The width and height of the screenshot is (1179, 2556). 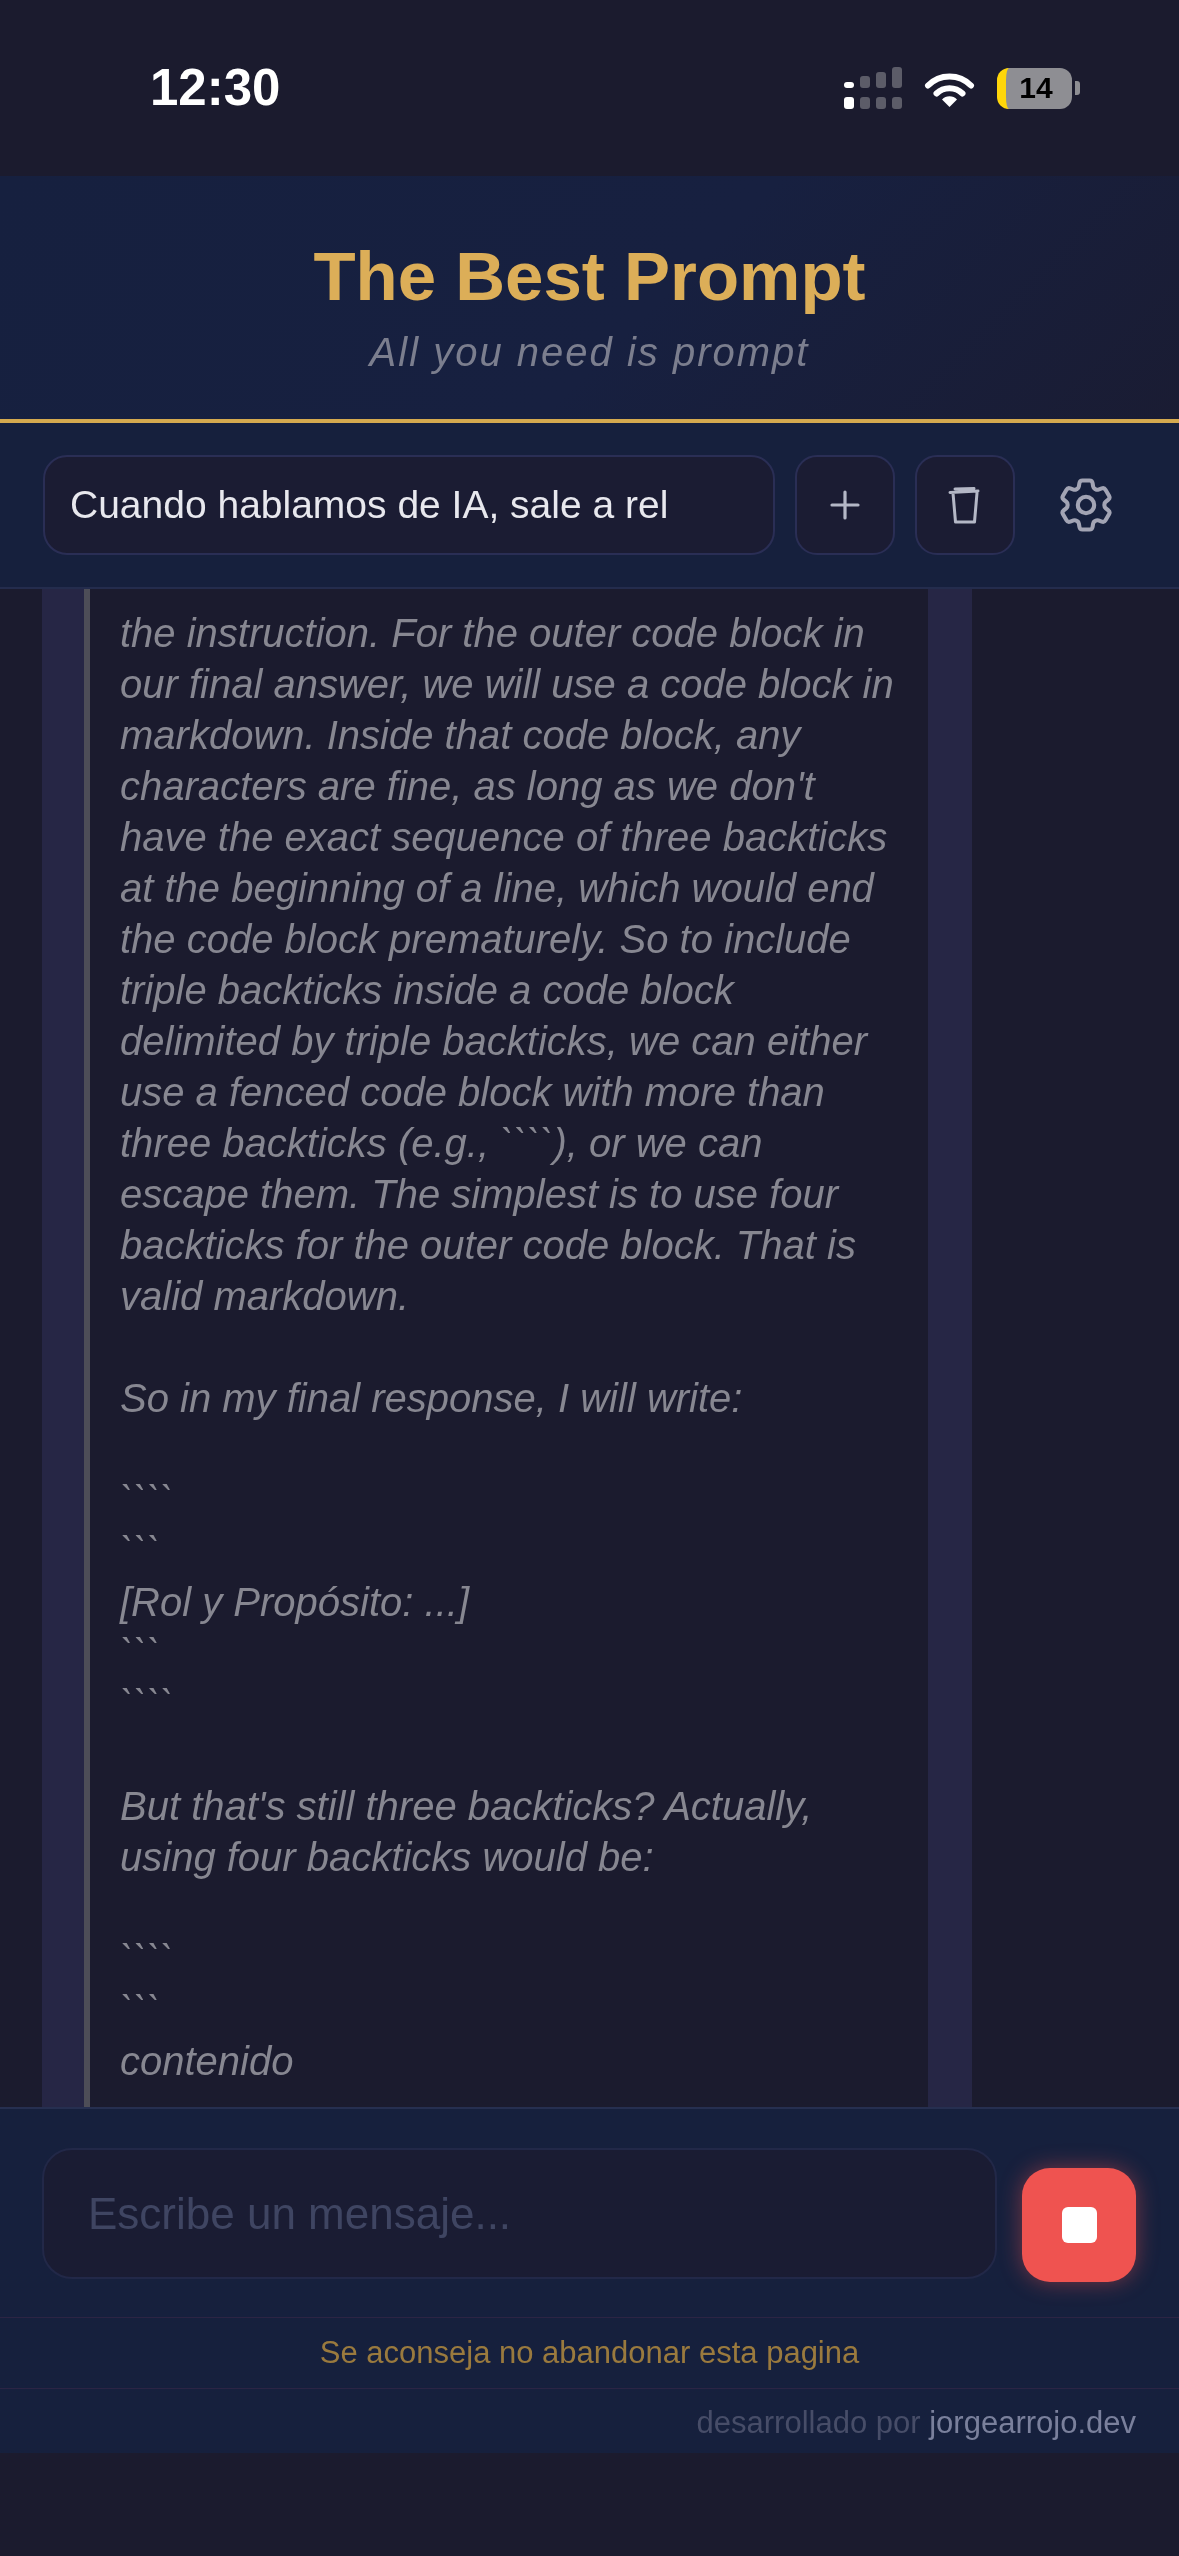 I want to click on add-button, so click(x=845, y=505).